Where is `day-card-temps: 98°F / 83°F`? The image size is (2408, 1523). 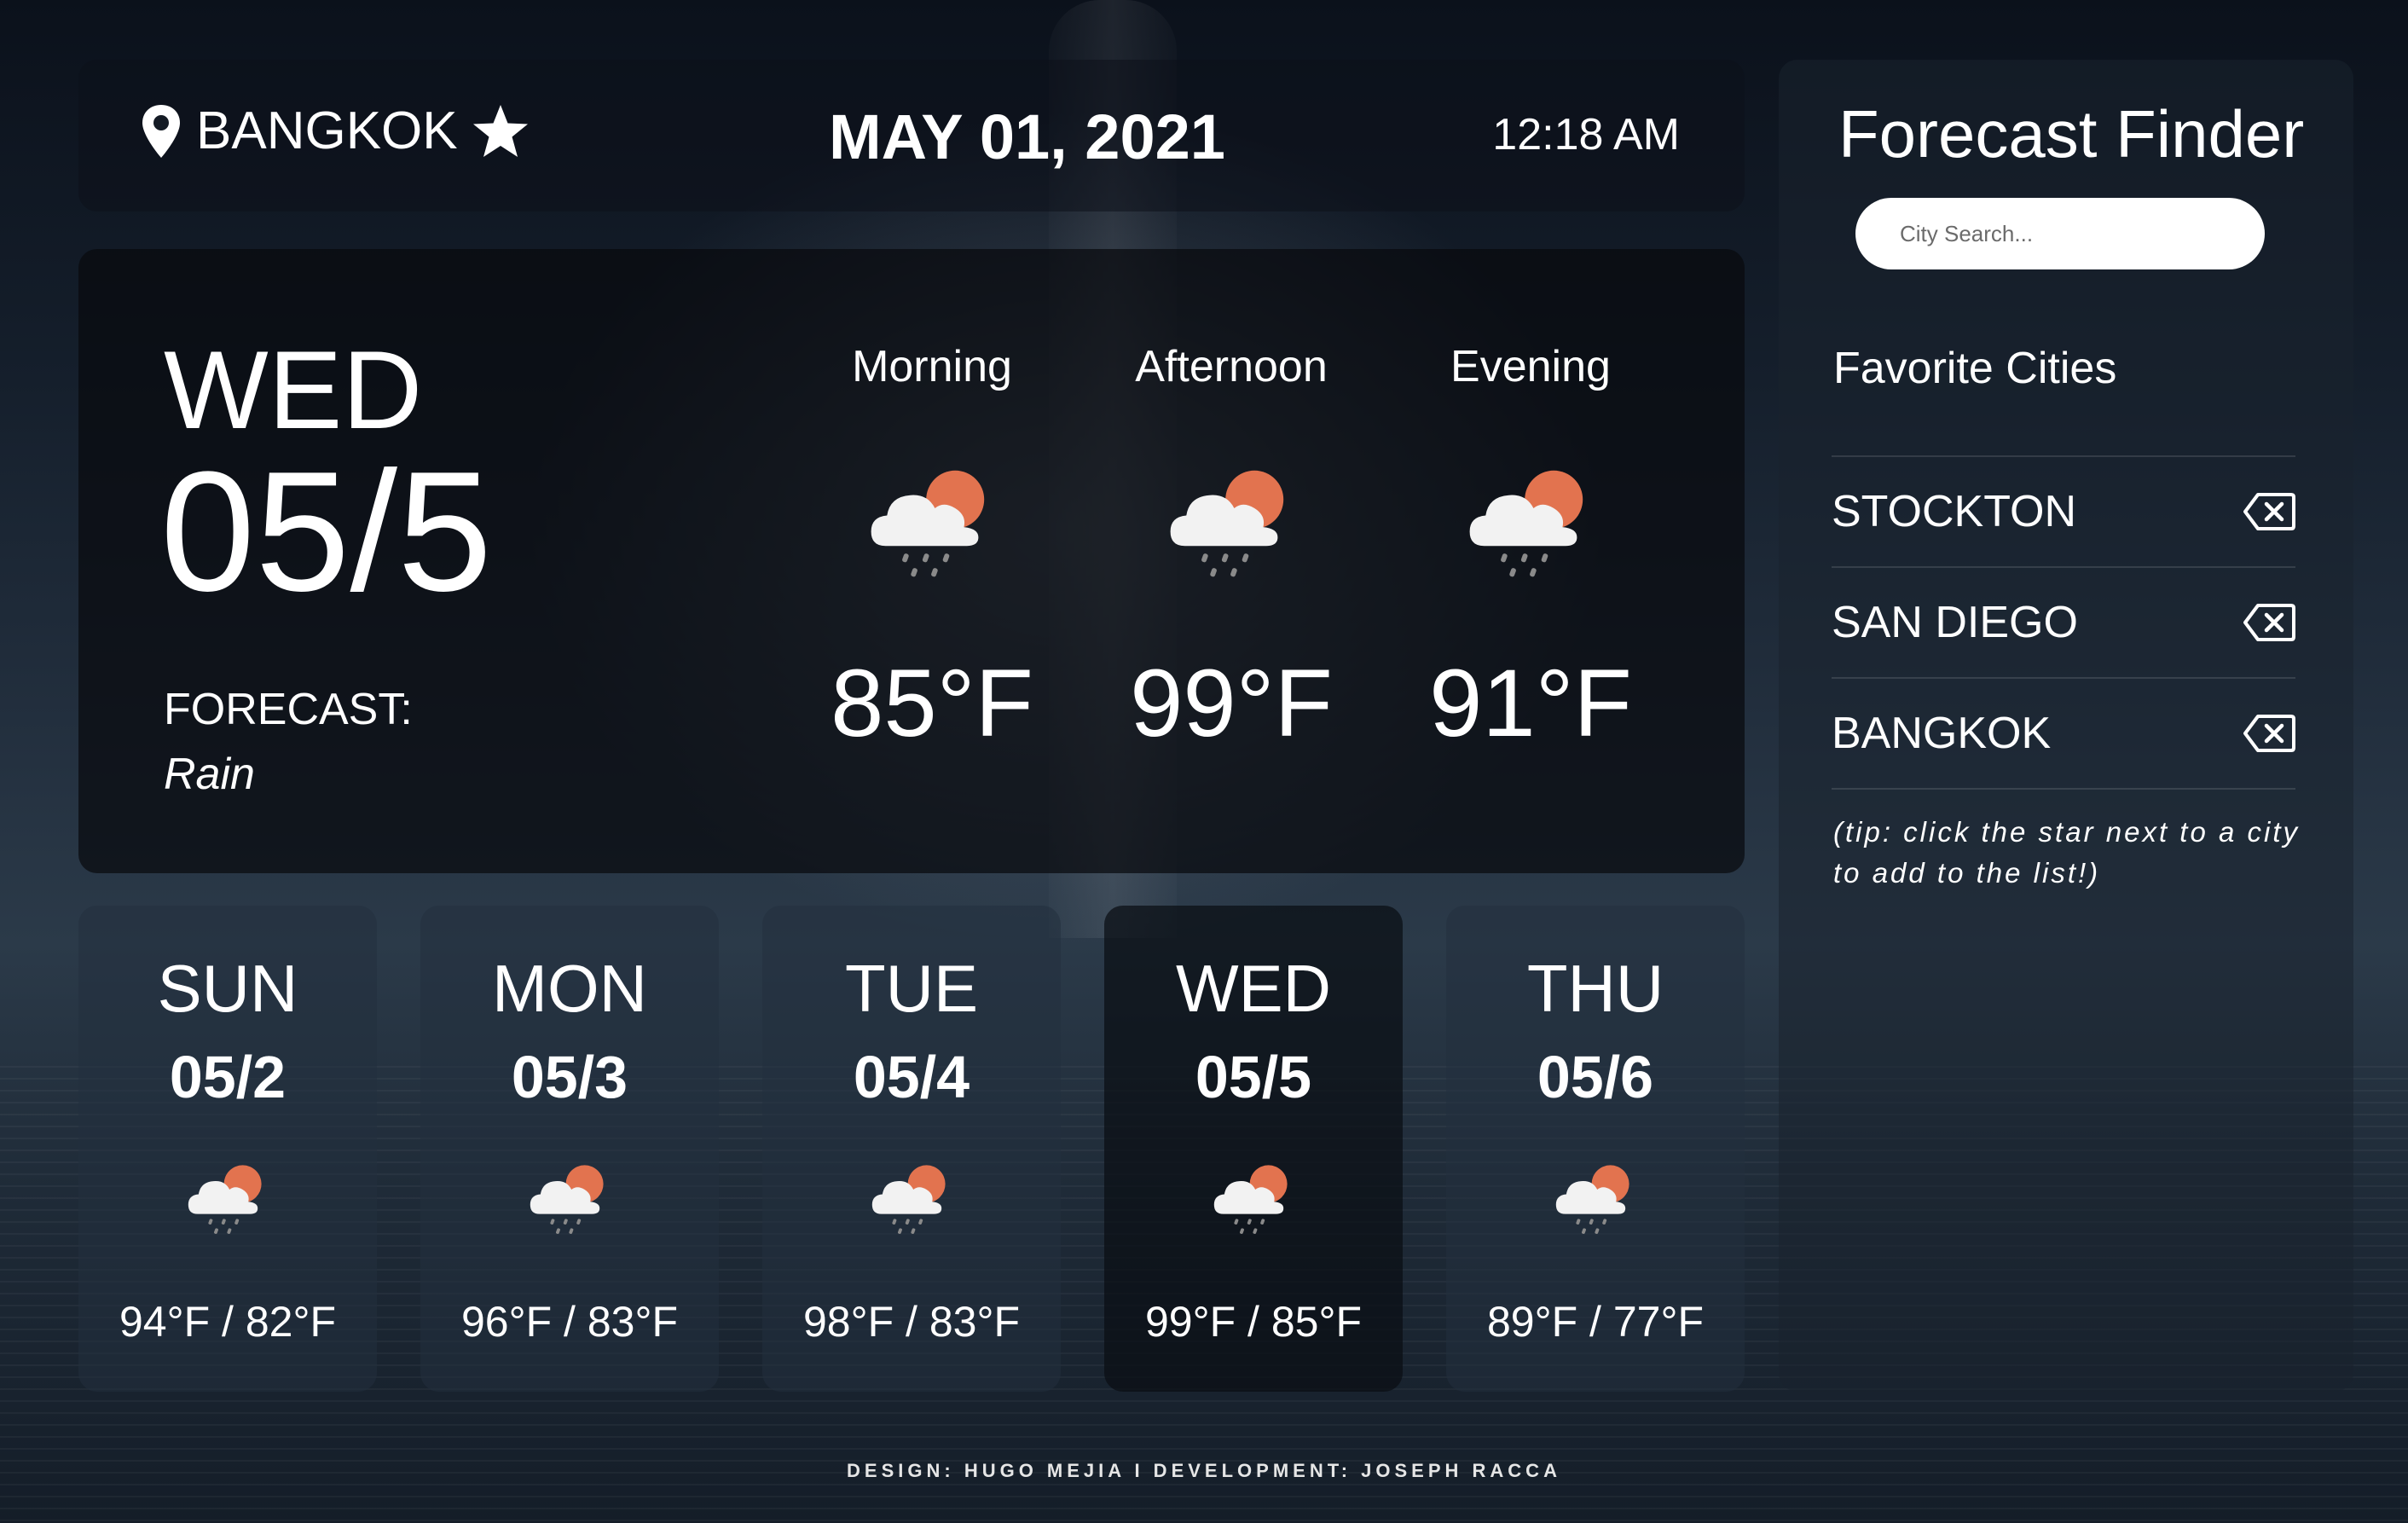
day-card-temps: 98°F / 83°F is located at coordinates (911, 1322).